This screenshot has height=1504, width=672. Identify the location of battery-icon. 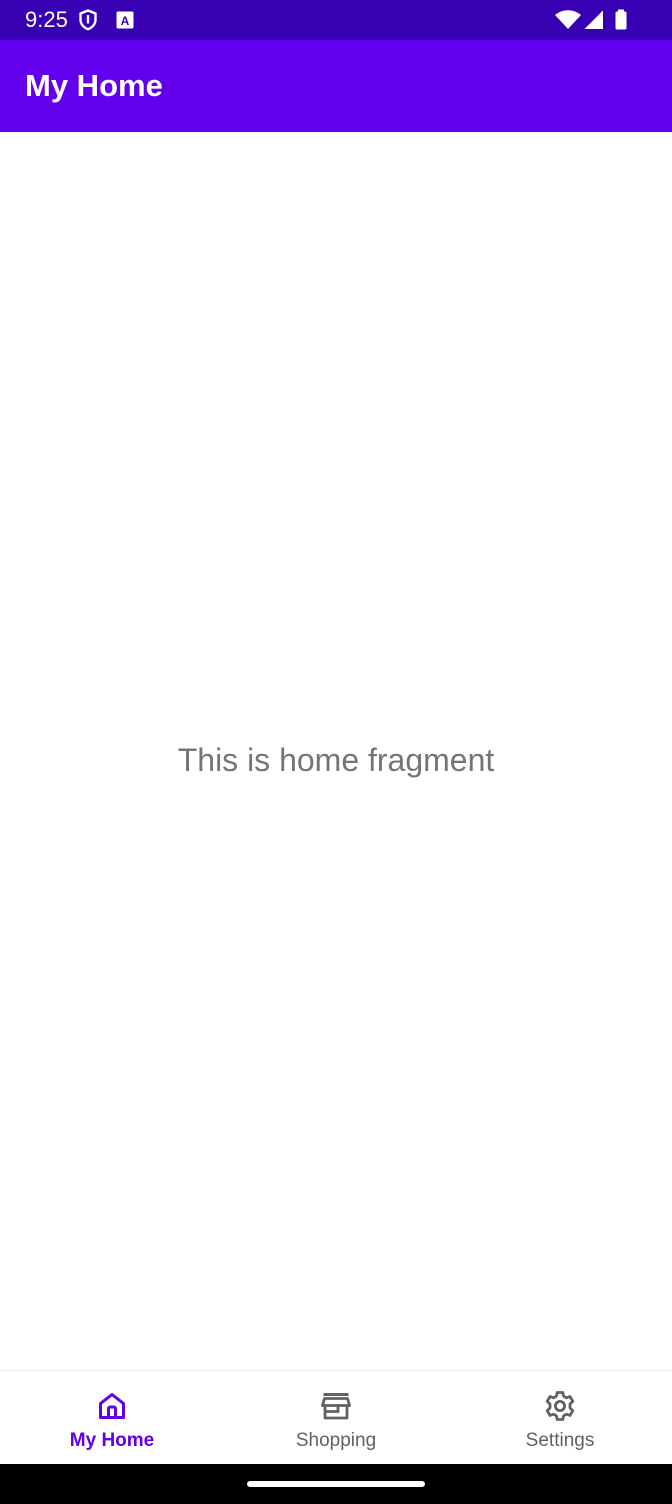
(621, 20).